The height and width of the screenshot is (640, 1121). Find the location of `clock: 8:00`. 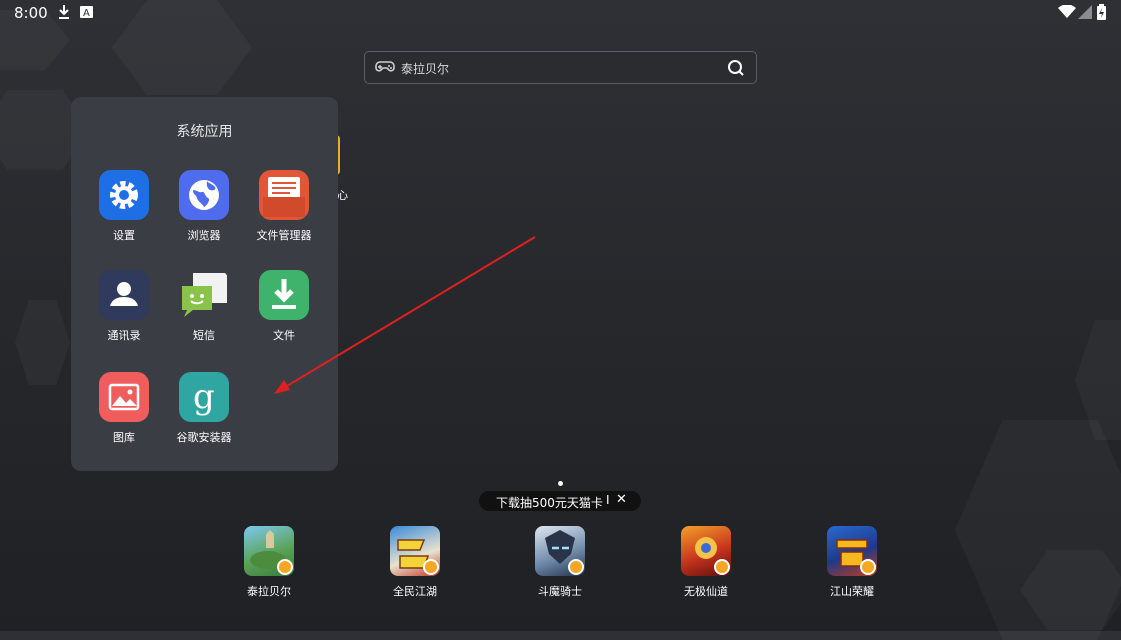

clock: 8:00 is located at coordinates (31, 13).